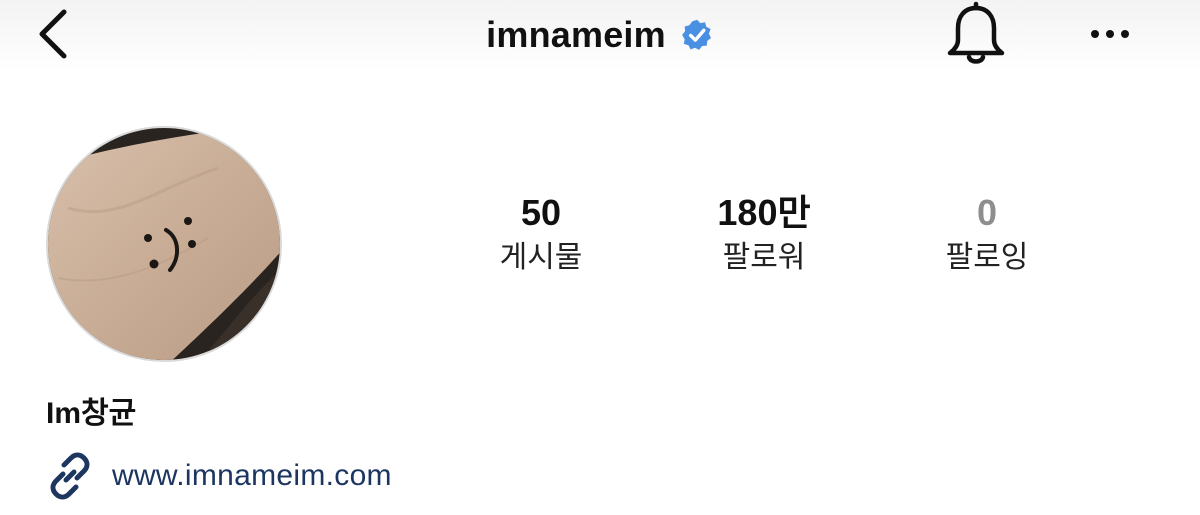 This screenshot has height=515, width=1200. What do you see at coordinates (987, 257) in the screenshot?
I see `stat-label: 팔로잉` at bounding box center [987, 257].